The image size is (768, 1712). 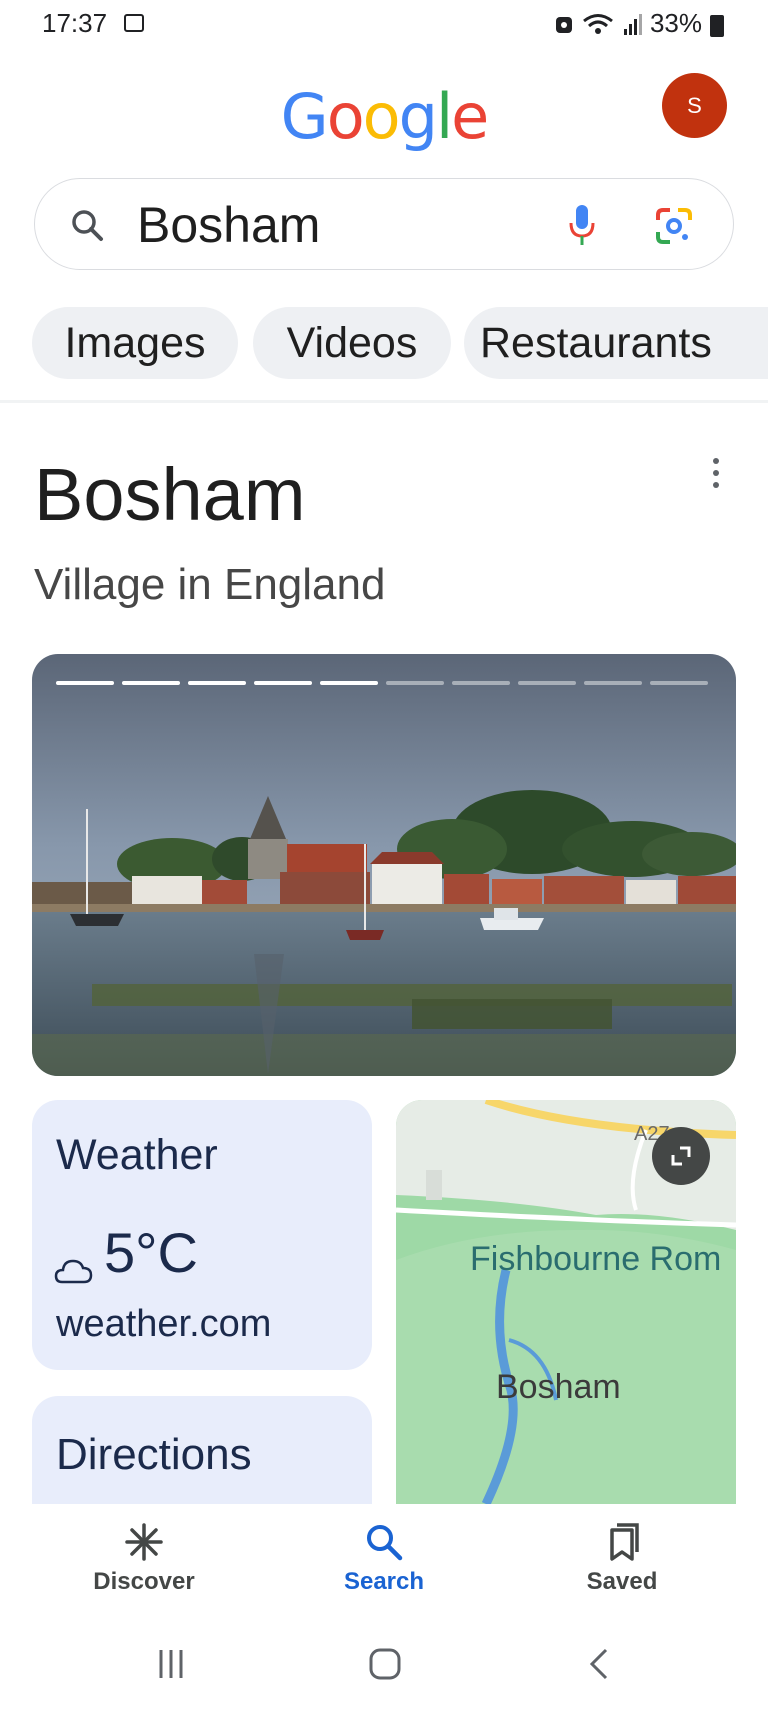 What do you see at coordinates (418, 116) in the screenshot?
I see `logo-letter: g` at bounding box center [418, 116].